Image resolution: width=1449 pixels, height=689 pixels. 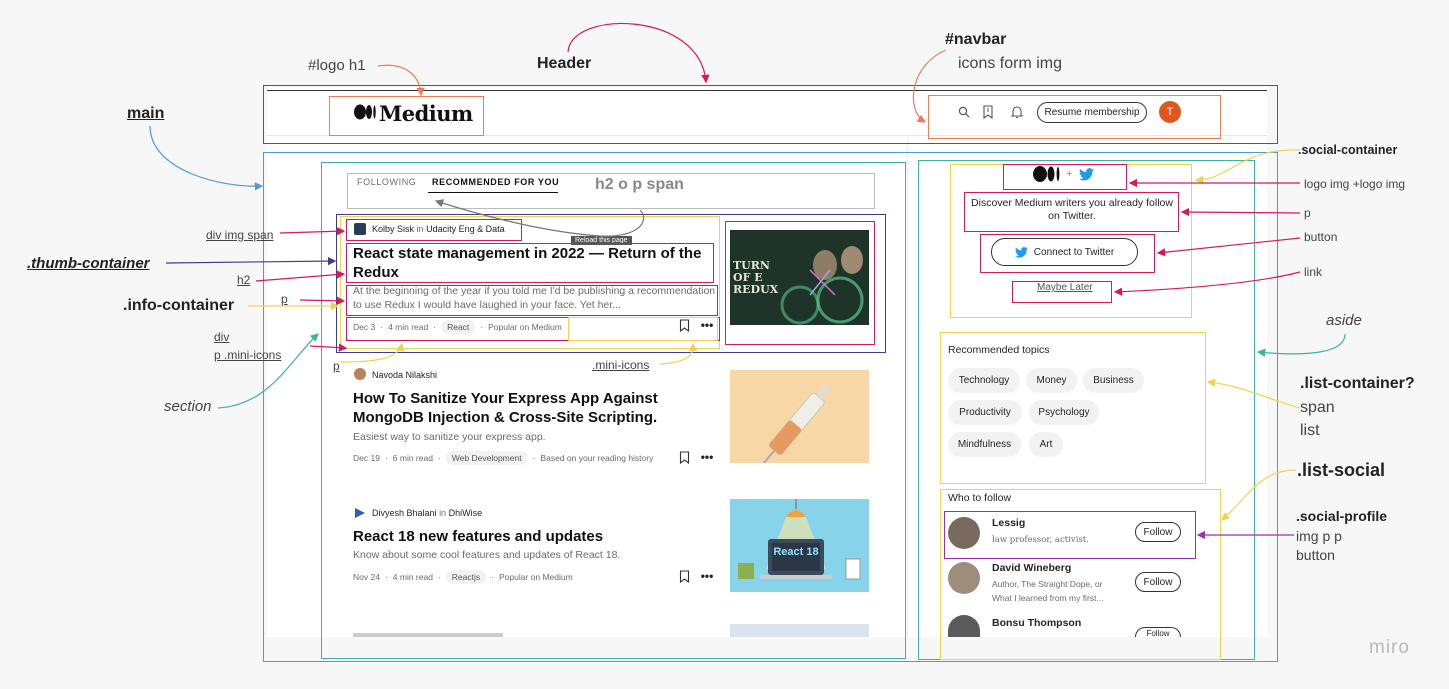 I want to click on note-info-container: .info-container, so click(x=179, y=305).